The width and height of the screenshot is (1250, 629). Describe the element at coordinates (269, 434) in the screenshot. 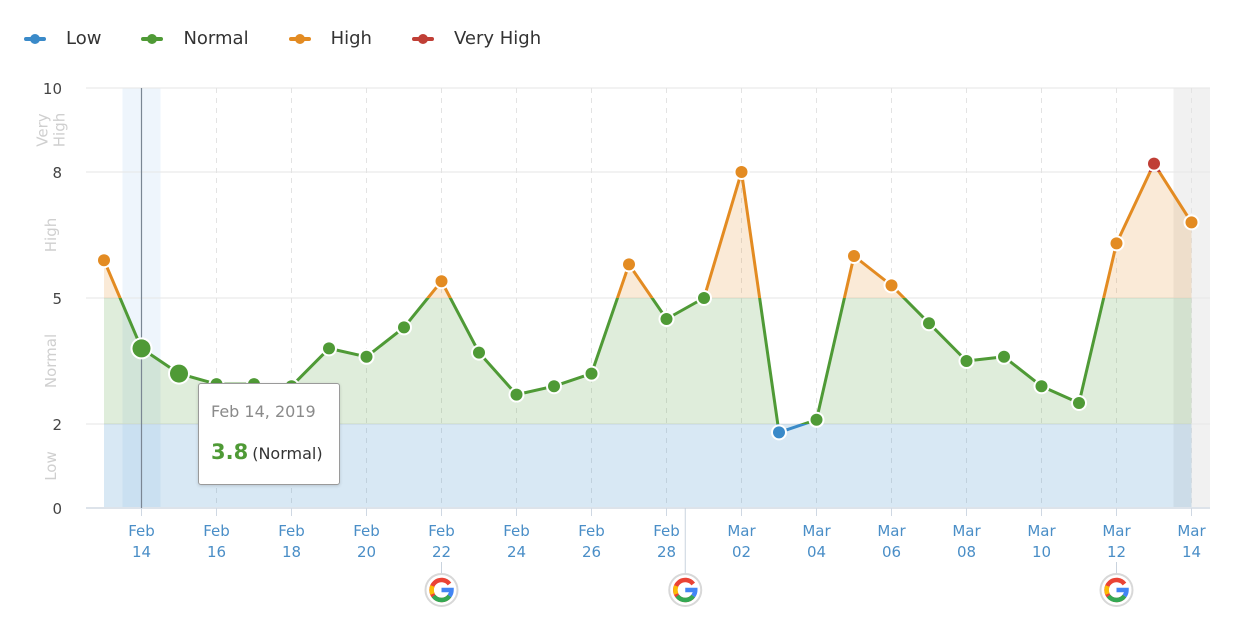

I see `tooltip: Feb 14, 2019 3.8 (Normal)` at that location.